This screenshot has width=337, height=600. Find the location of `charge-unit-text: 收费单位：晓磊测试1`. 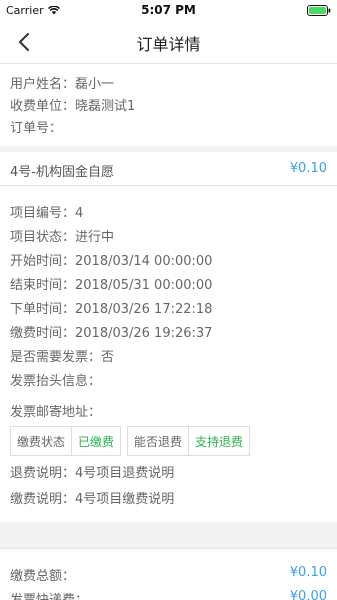

charge-unit-text: 收费单位：晓磊测试1 is located at coordinates (73, 106).